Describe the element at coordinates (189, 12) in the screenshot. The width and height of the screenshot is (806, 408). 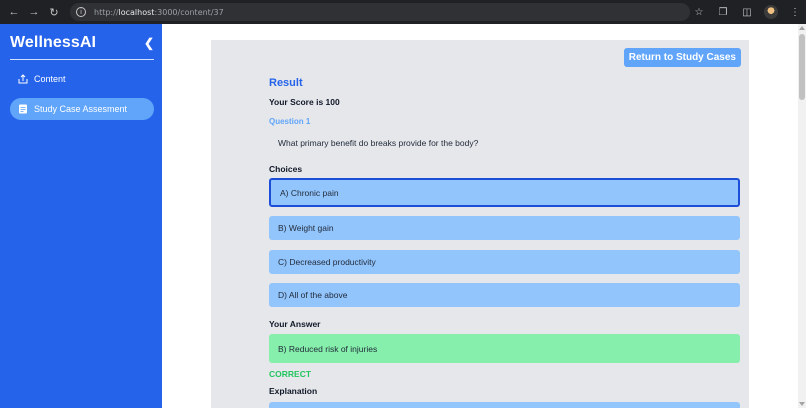
I see `url-path: :3000/content/37` at that location.